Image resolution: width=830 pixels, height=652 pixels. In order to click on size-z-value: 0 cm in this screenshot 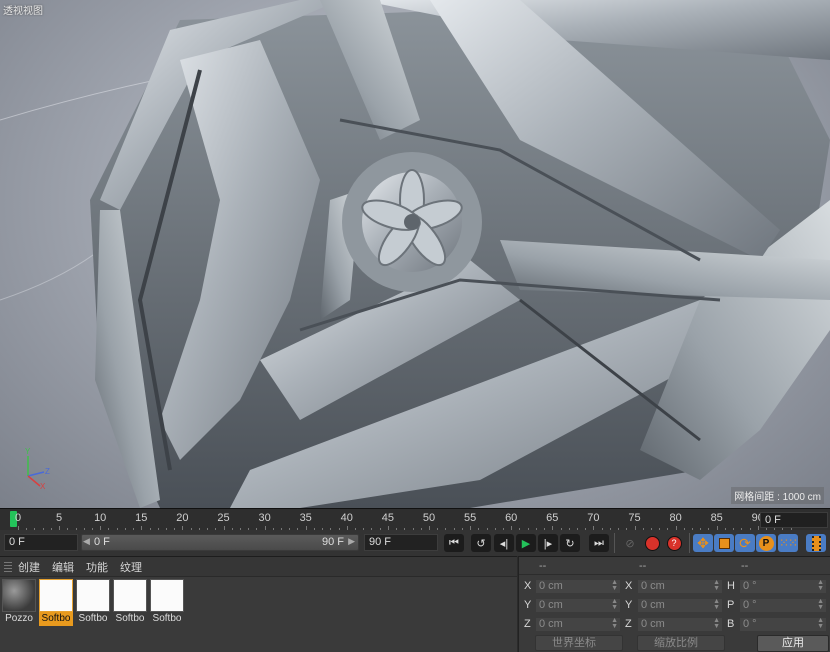, I will do `click(653, 624)`.